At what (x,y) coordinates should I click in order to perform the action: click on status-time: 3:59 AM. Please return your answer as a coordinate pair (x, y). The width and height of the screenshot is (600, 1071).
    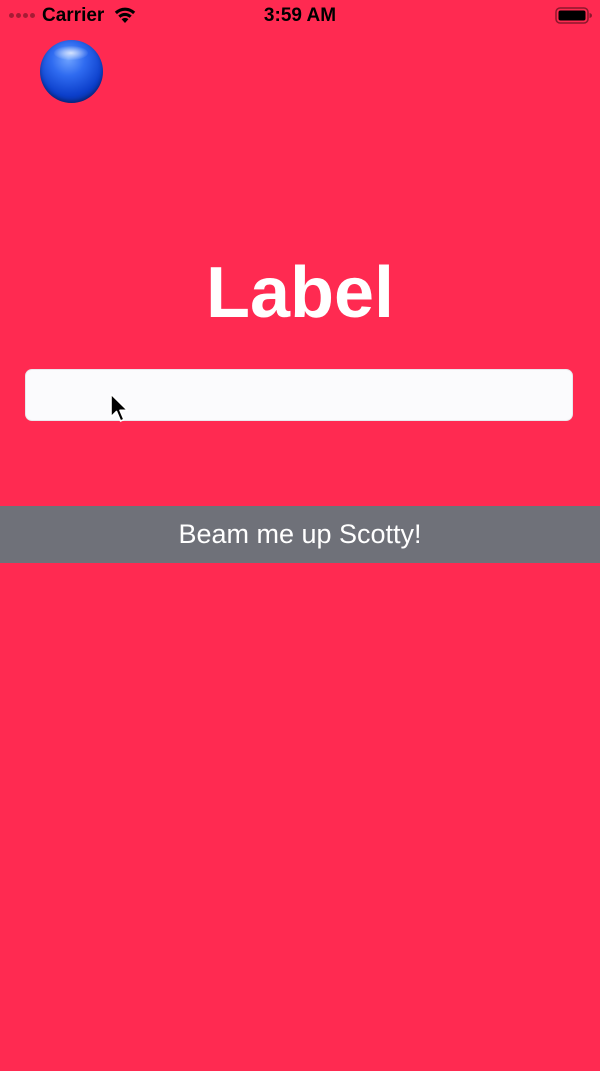
    Looking at the image, I should click on (300, 15).